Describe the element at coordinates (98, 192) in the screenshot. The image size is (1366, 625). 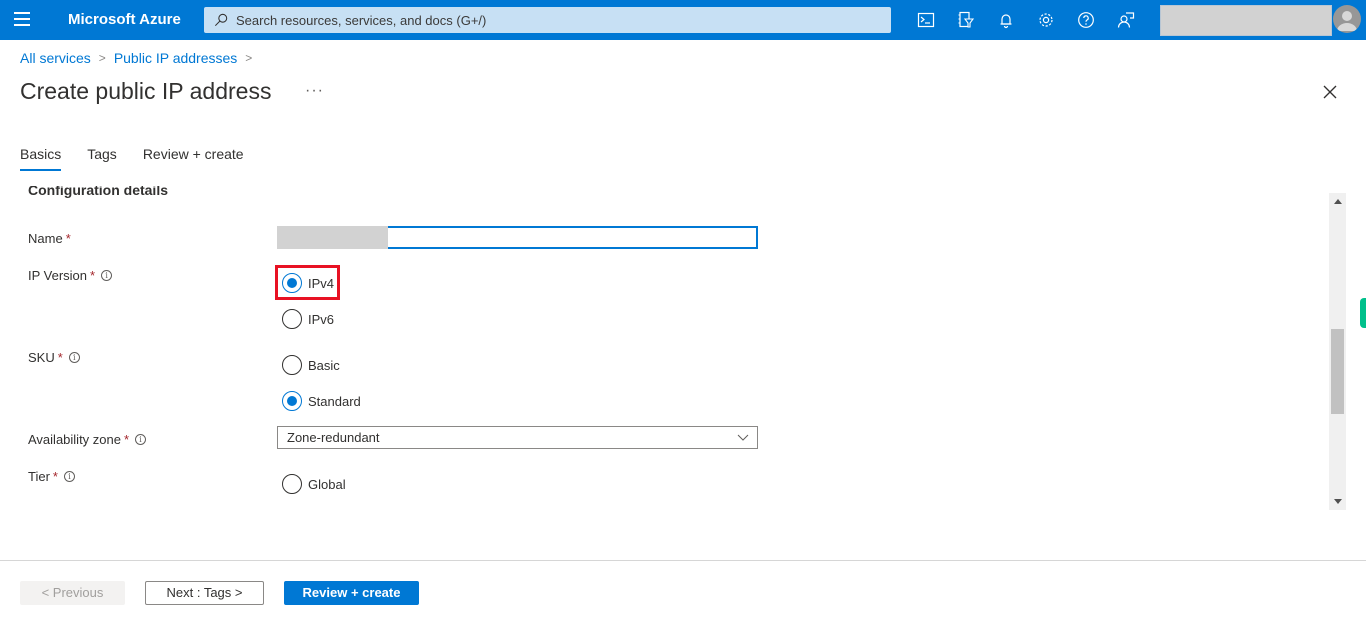
I see `section-heading: Configuration details` at that location.